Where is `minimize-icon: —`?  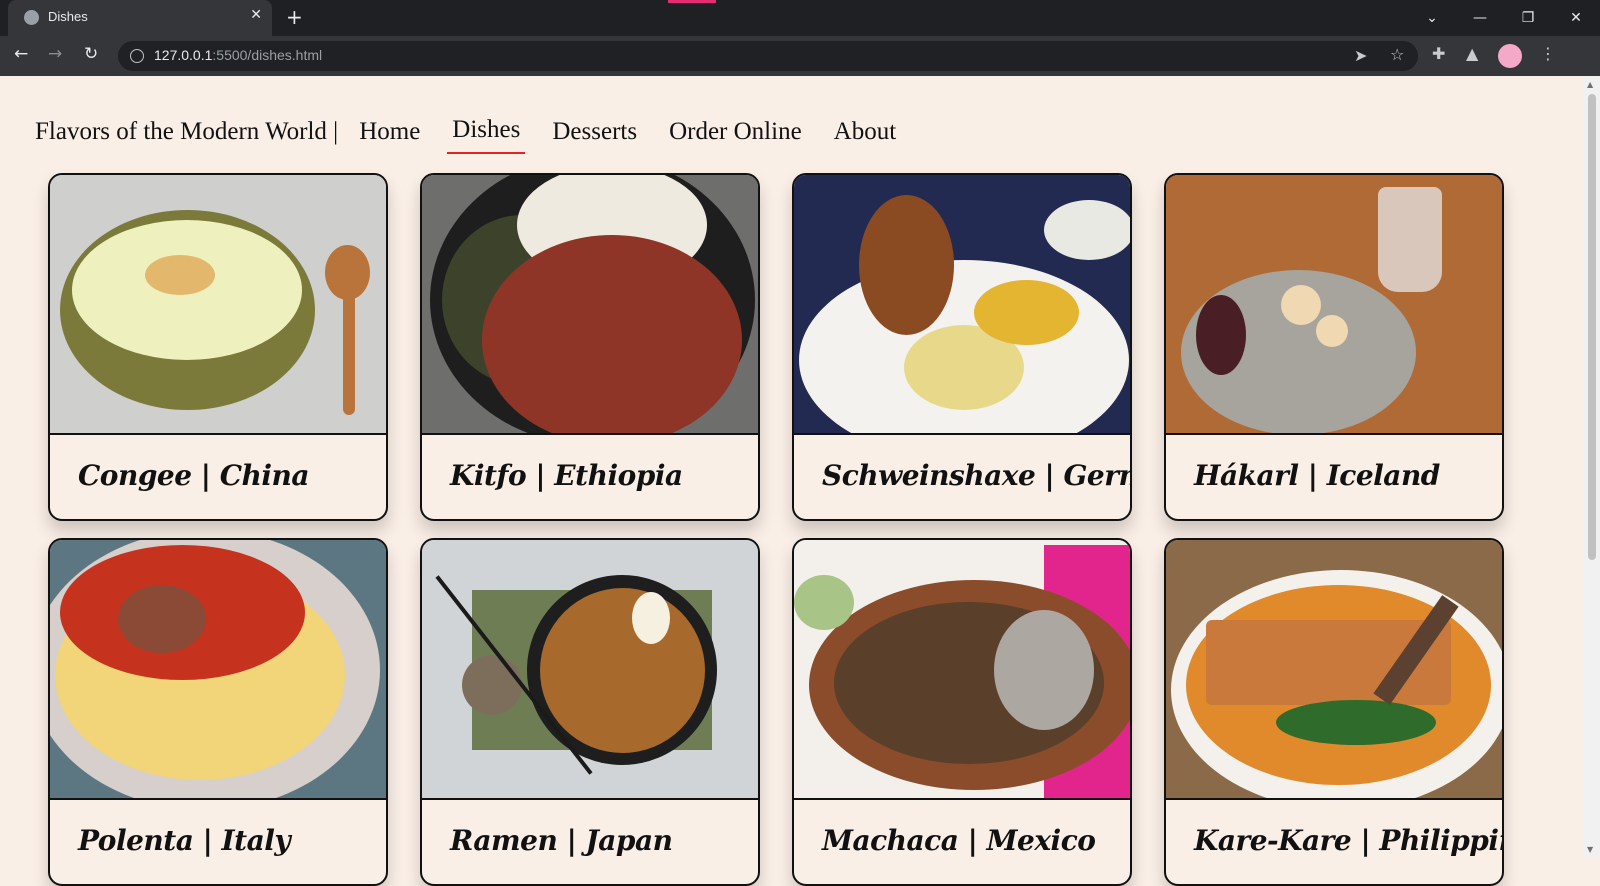
minimize-icon: — is located at coordinates (1480, 18).